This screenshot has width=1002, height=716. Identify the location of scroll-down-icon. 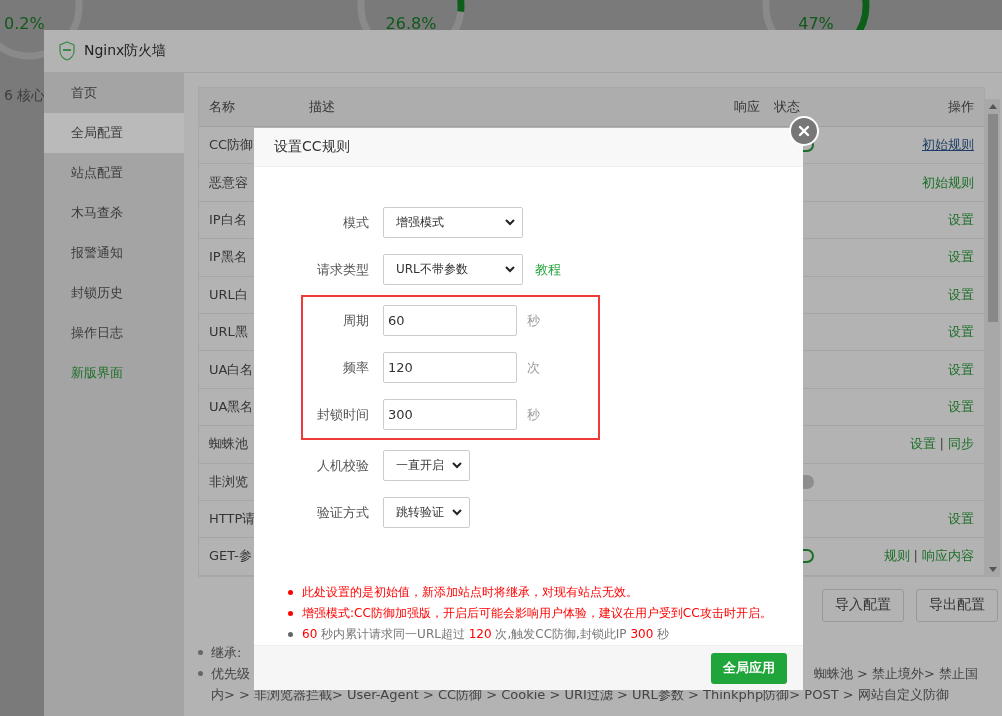
(992, 569).